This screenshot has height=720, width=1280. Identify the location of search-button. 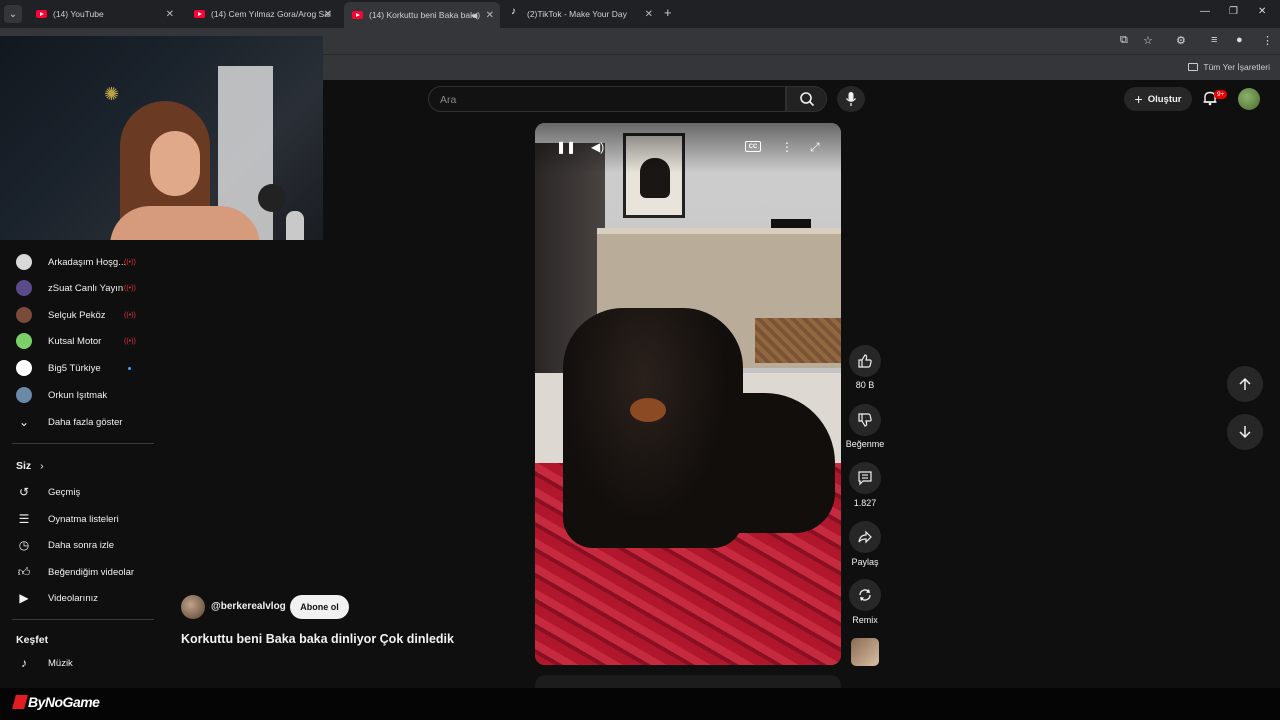
(806, 99).